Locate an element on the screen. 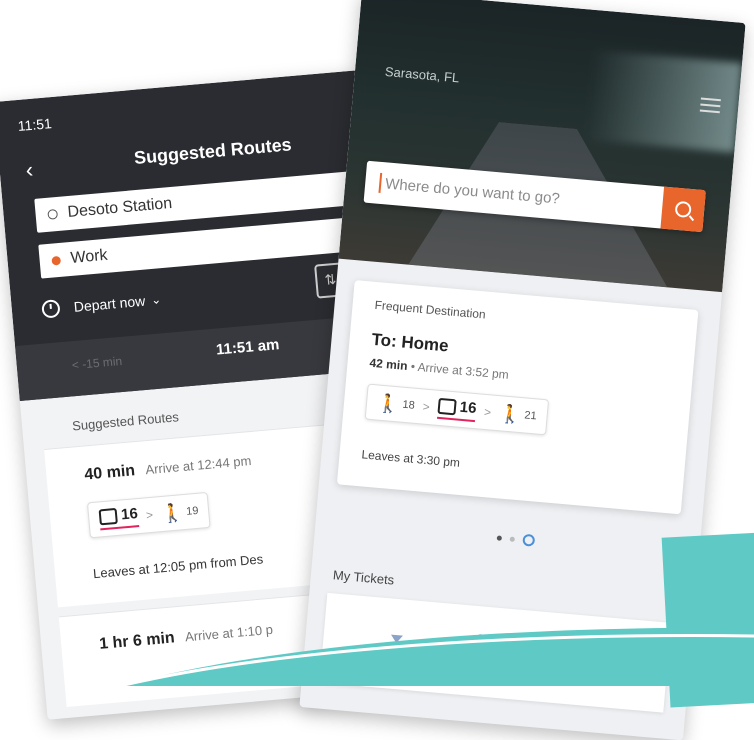 This screenshot has height=740, width=754. decorative-wave is located at coordinates (436, 656).